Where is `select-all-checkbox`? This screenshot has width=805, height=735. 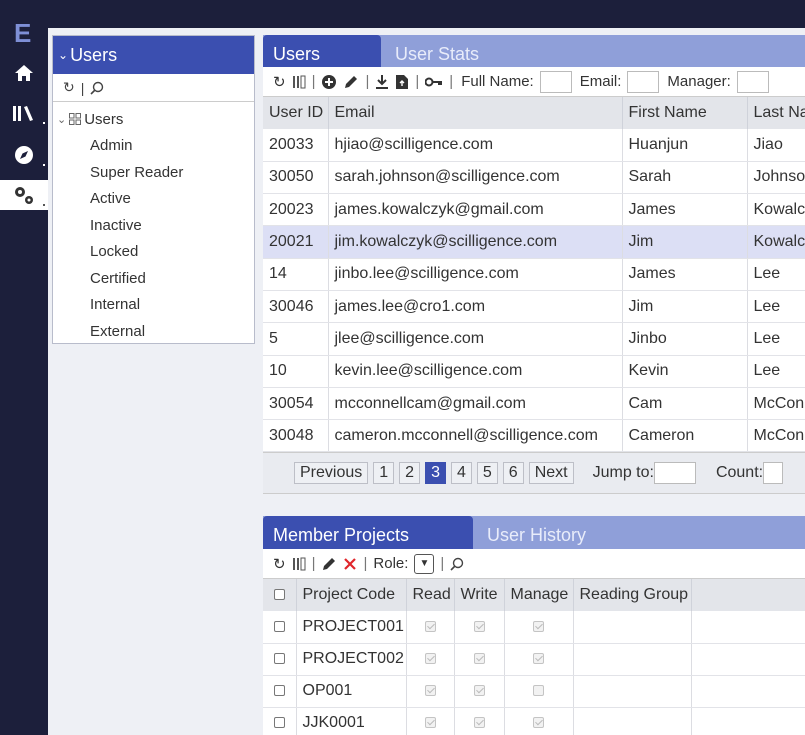 select-all-checkbox is located at coordinates (279, 595).